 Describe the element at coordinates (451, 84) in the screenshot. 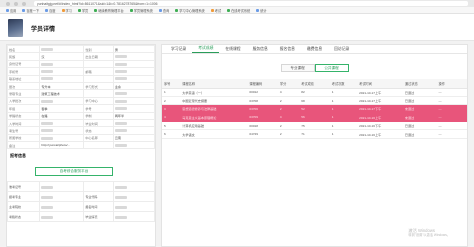

I see `column-header: 操作` at that location.